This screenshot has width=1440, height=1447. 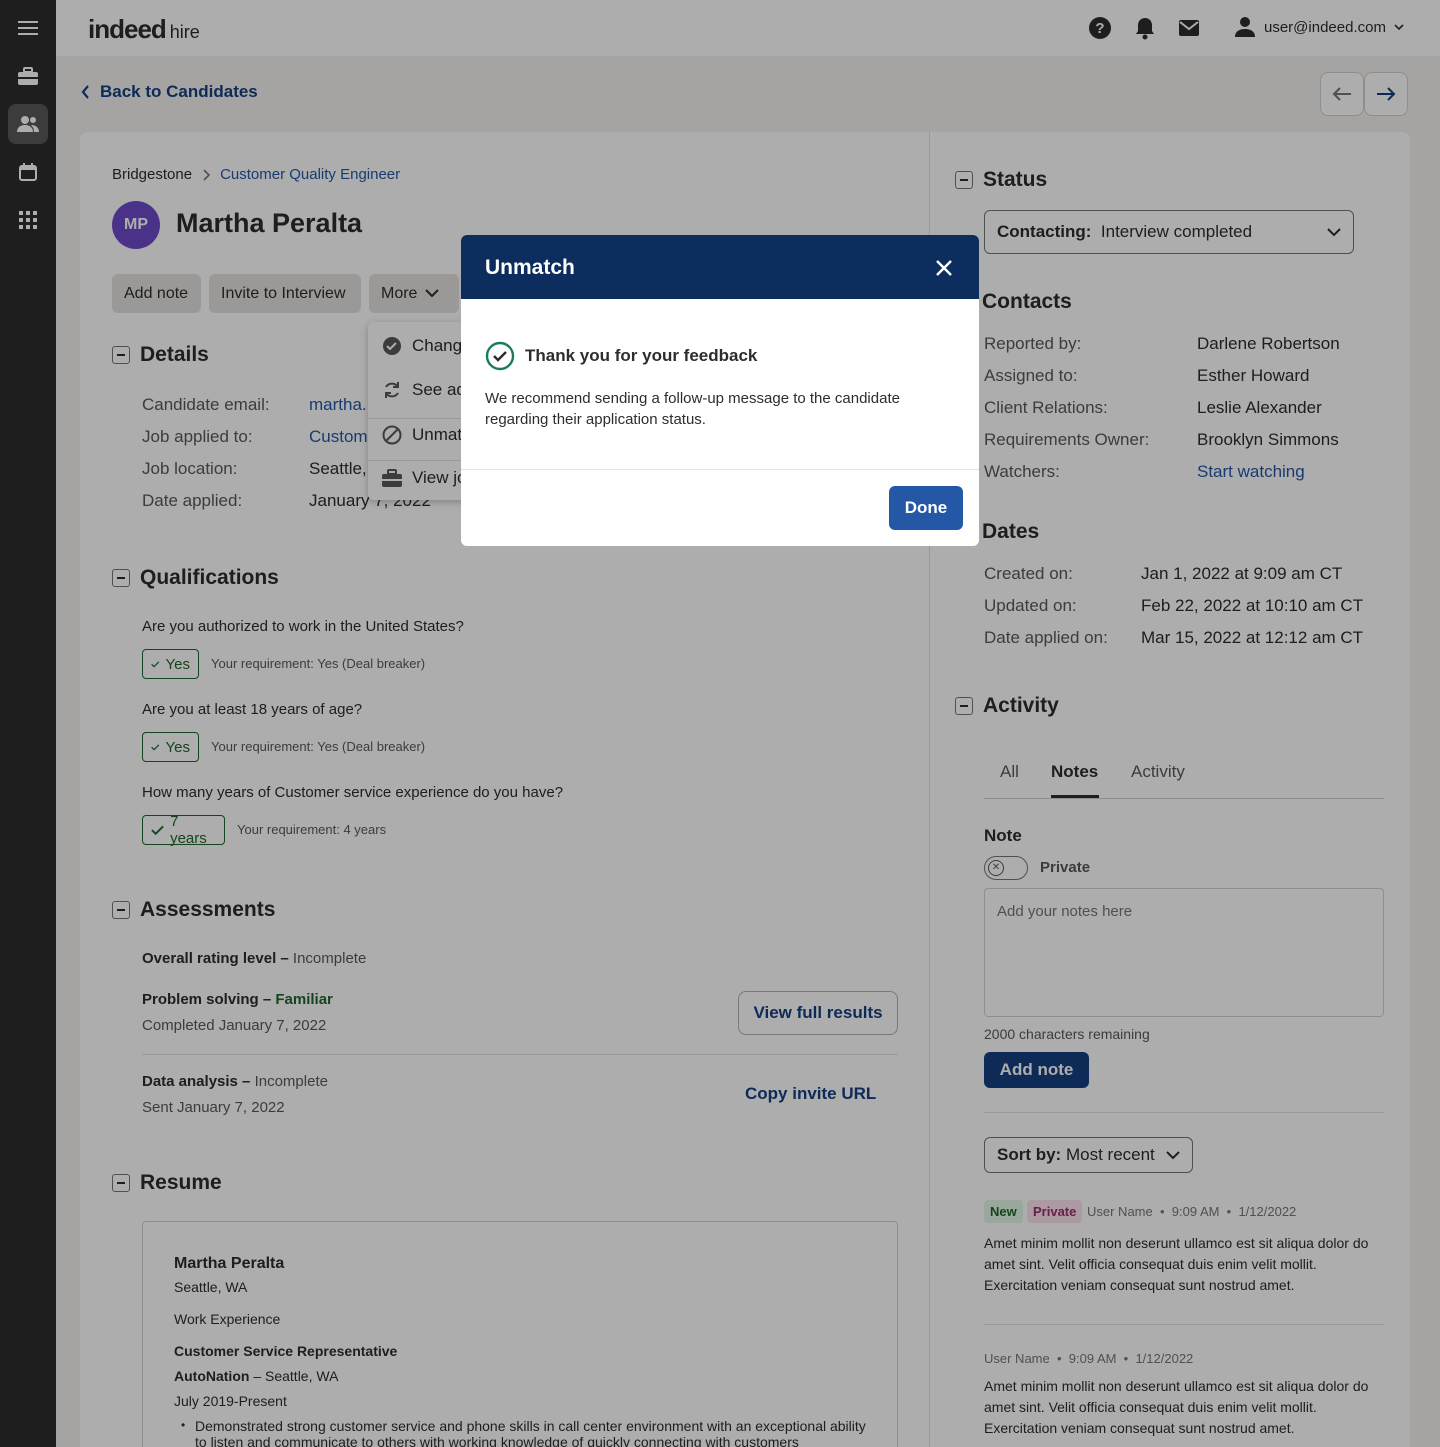 I want to click on feedback-confirmation: Thank you for your feedback, so click(x=621, y=356).